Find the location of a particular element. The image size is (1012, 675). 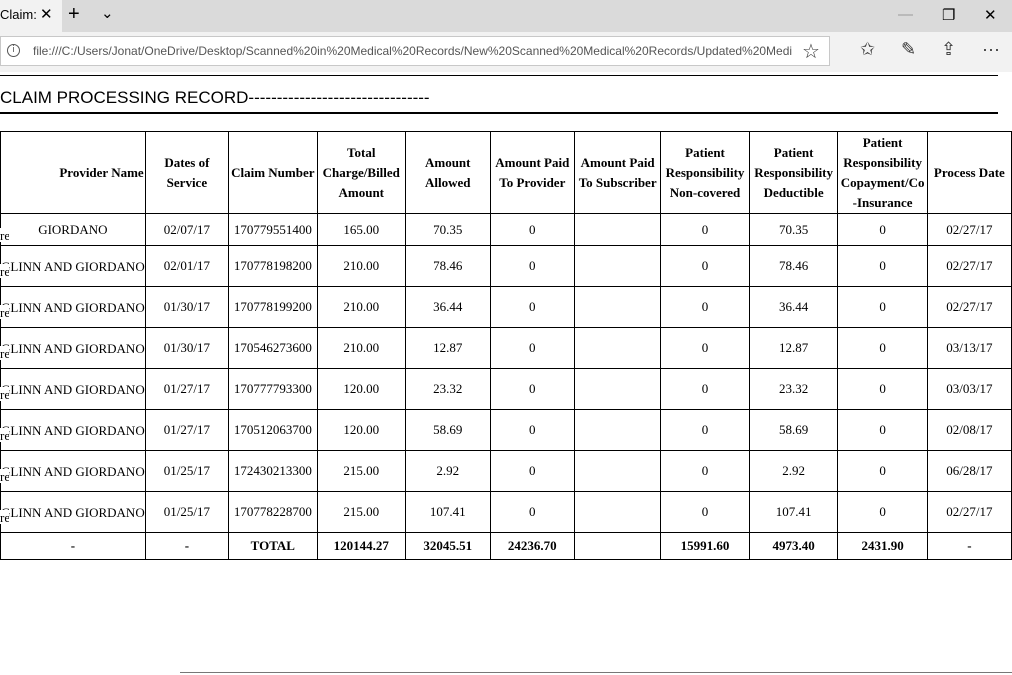

info-icon: i is located at coordinates (13, 50).